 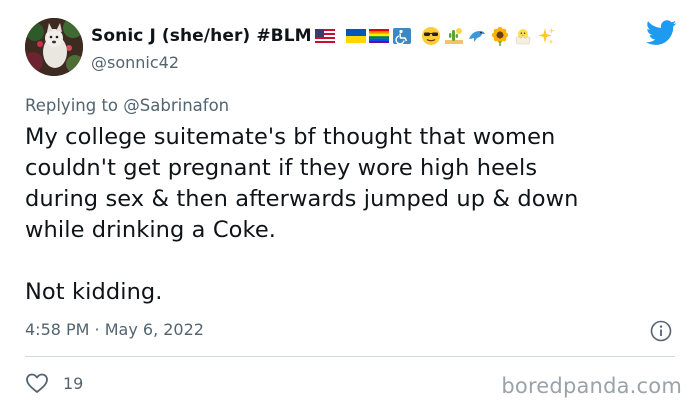 I want to click on replying-to: Replying to @Sabrinafon, so click(x=127, y=105).